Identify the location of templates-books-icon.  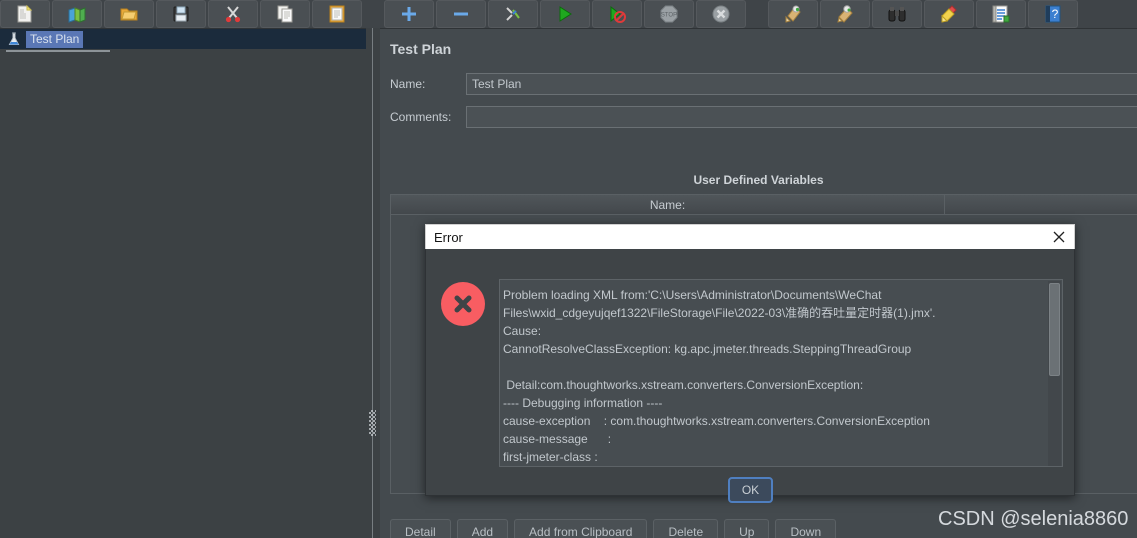
(77, 14).